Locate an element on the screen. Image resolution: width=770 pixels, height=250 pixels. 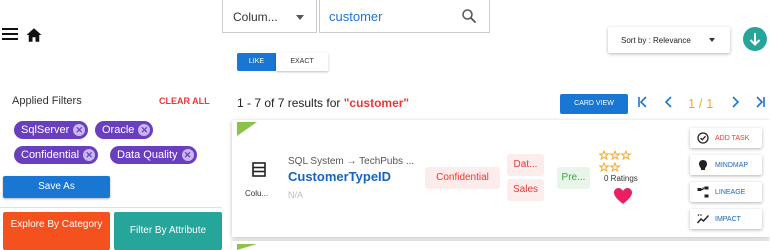
mindmap-icon is located at coordinates (703, 165).